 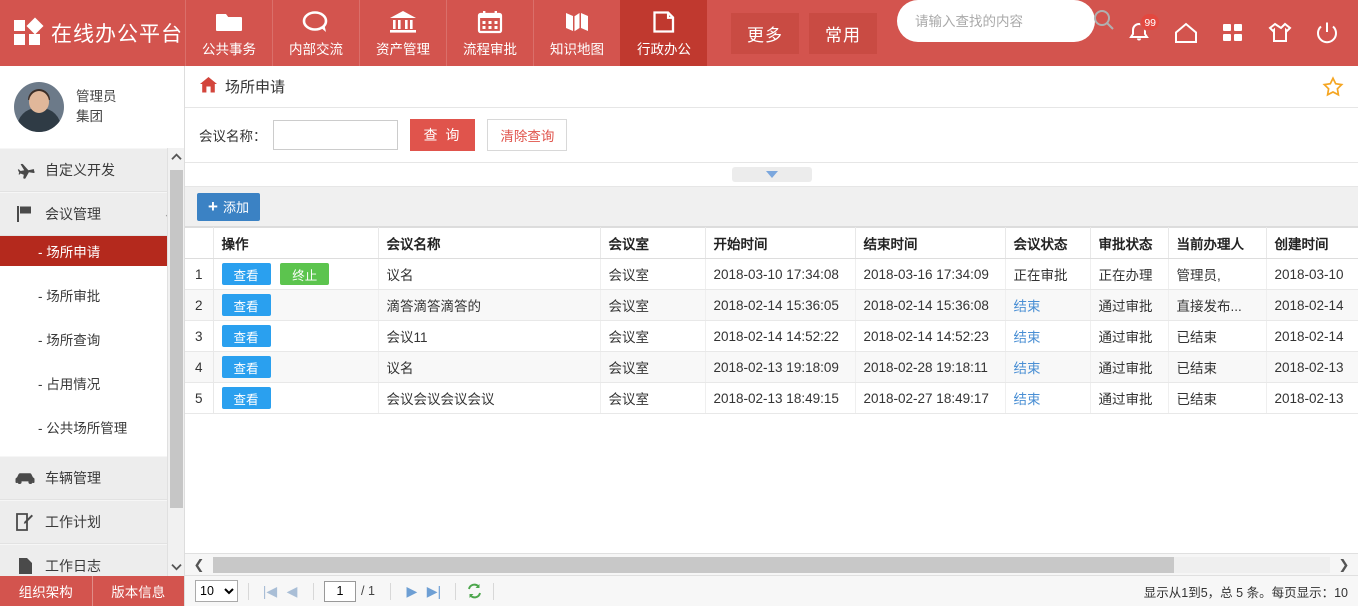 I want to click on next-page-button: ▶, so click(x=412, y=591).